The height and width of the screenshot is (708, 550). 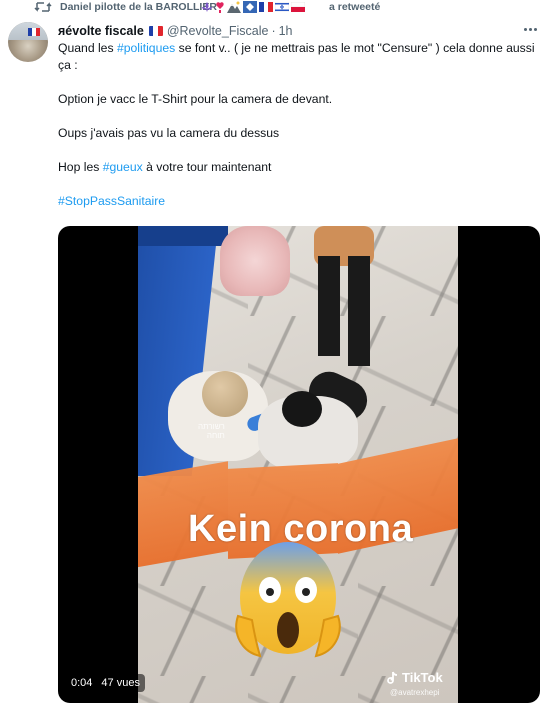 I want to click on tiktok-brand: TikTok, so click(x=422, y=677).